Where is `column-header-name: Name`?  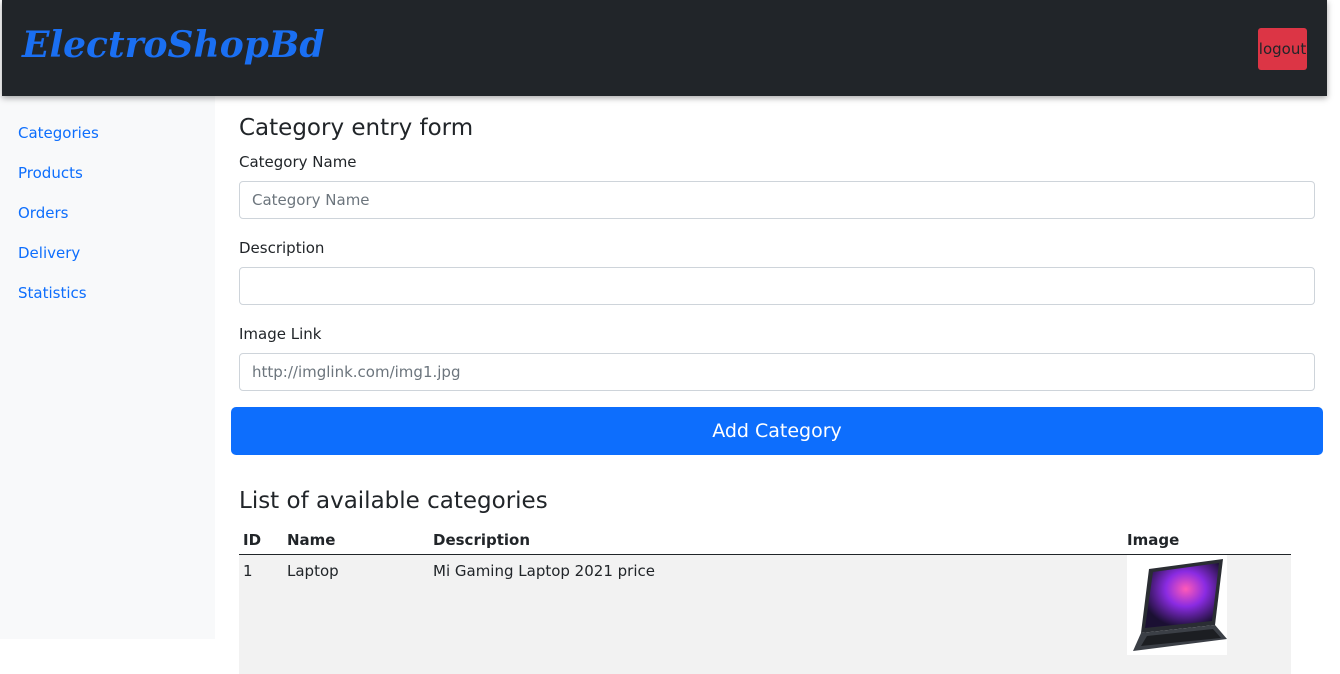 column-header-name: Name is located at coordinates (356, 540).